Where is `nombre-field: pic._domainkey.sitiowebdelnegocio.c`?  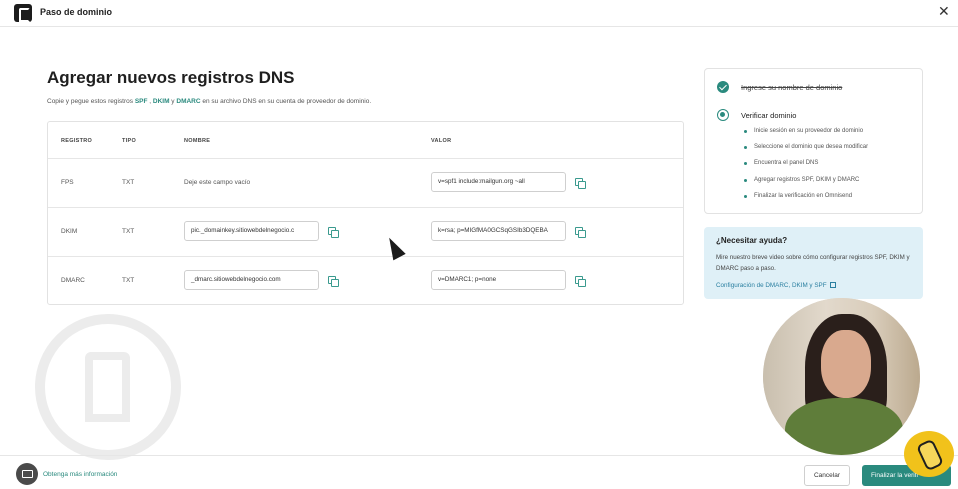 nombre-field: pic._domainkey.sitiowebdelnegocio.c is located at coordinates (251, 231).